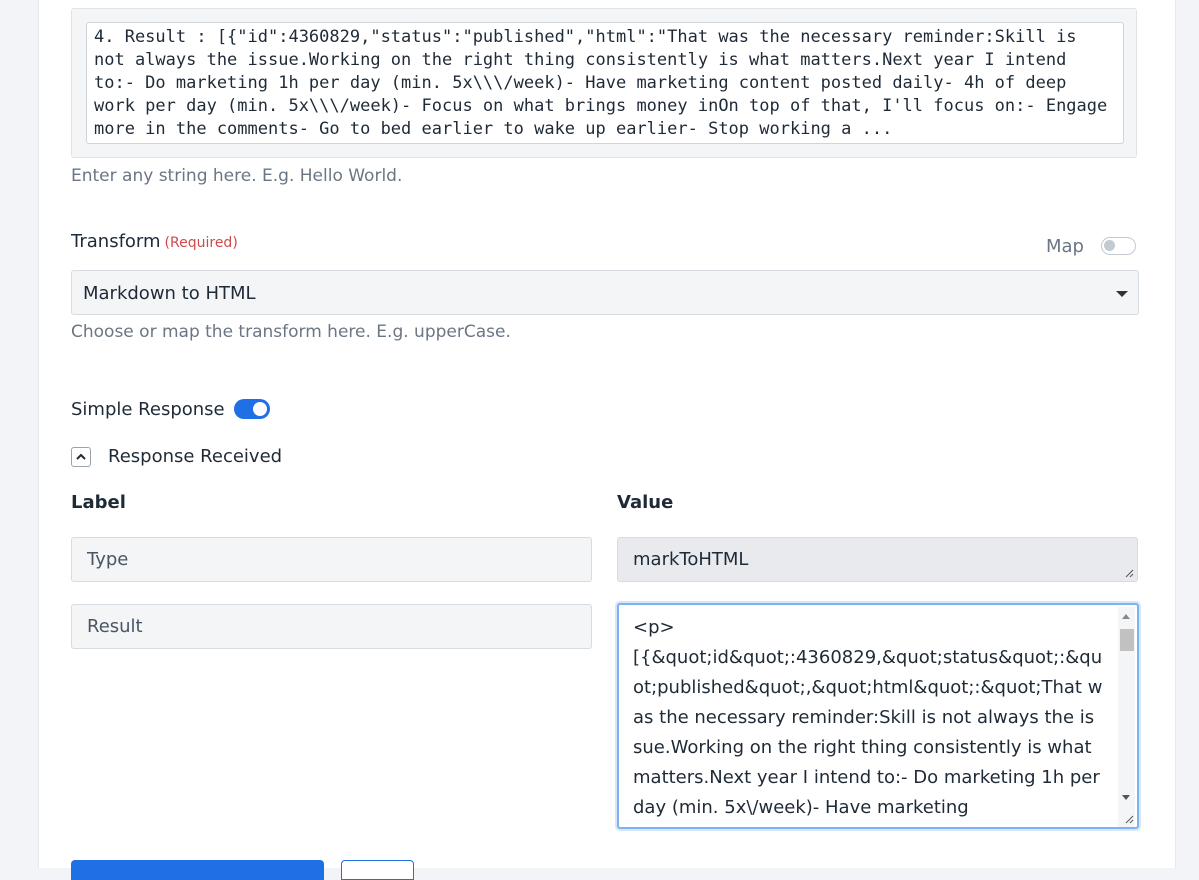  Describe the element at coordinates (645, 502) in the screenshot. I see `value-column-header: Value` at that location.